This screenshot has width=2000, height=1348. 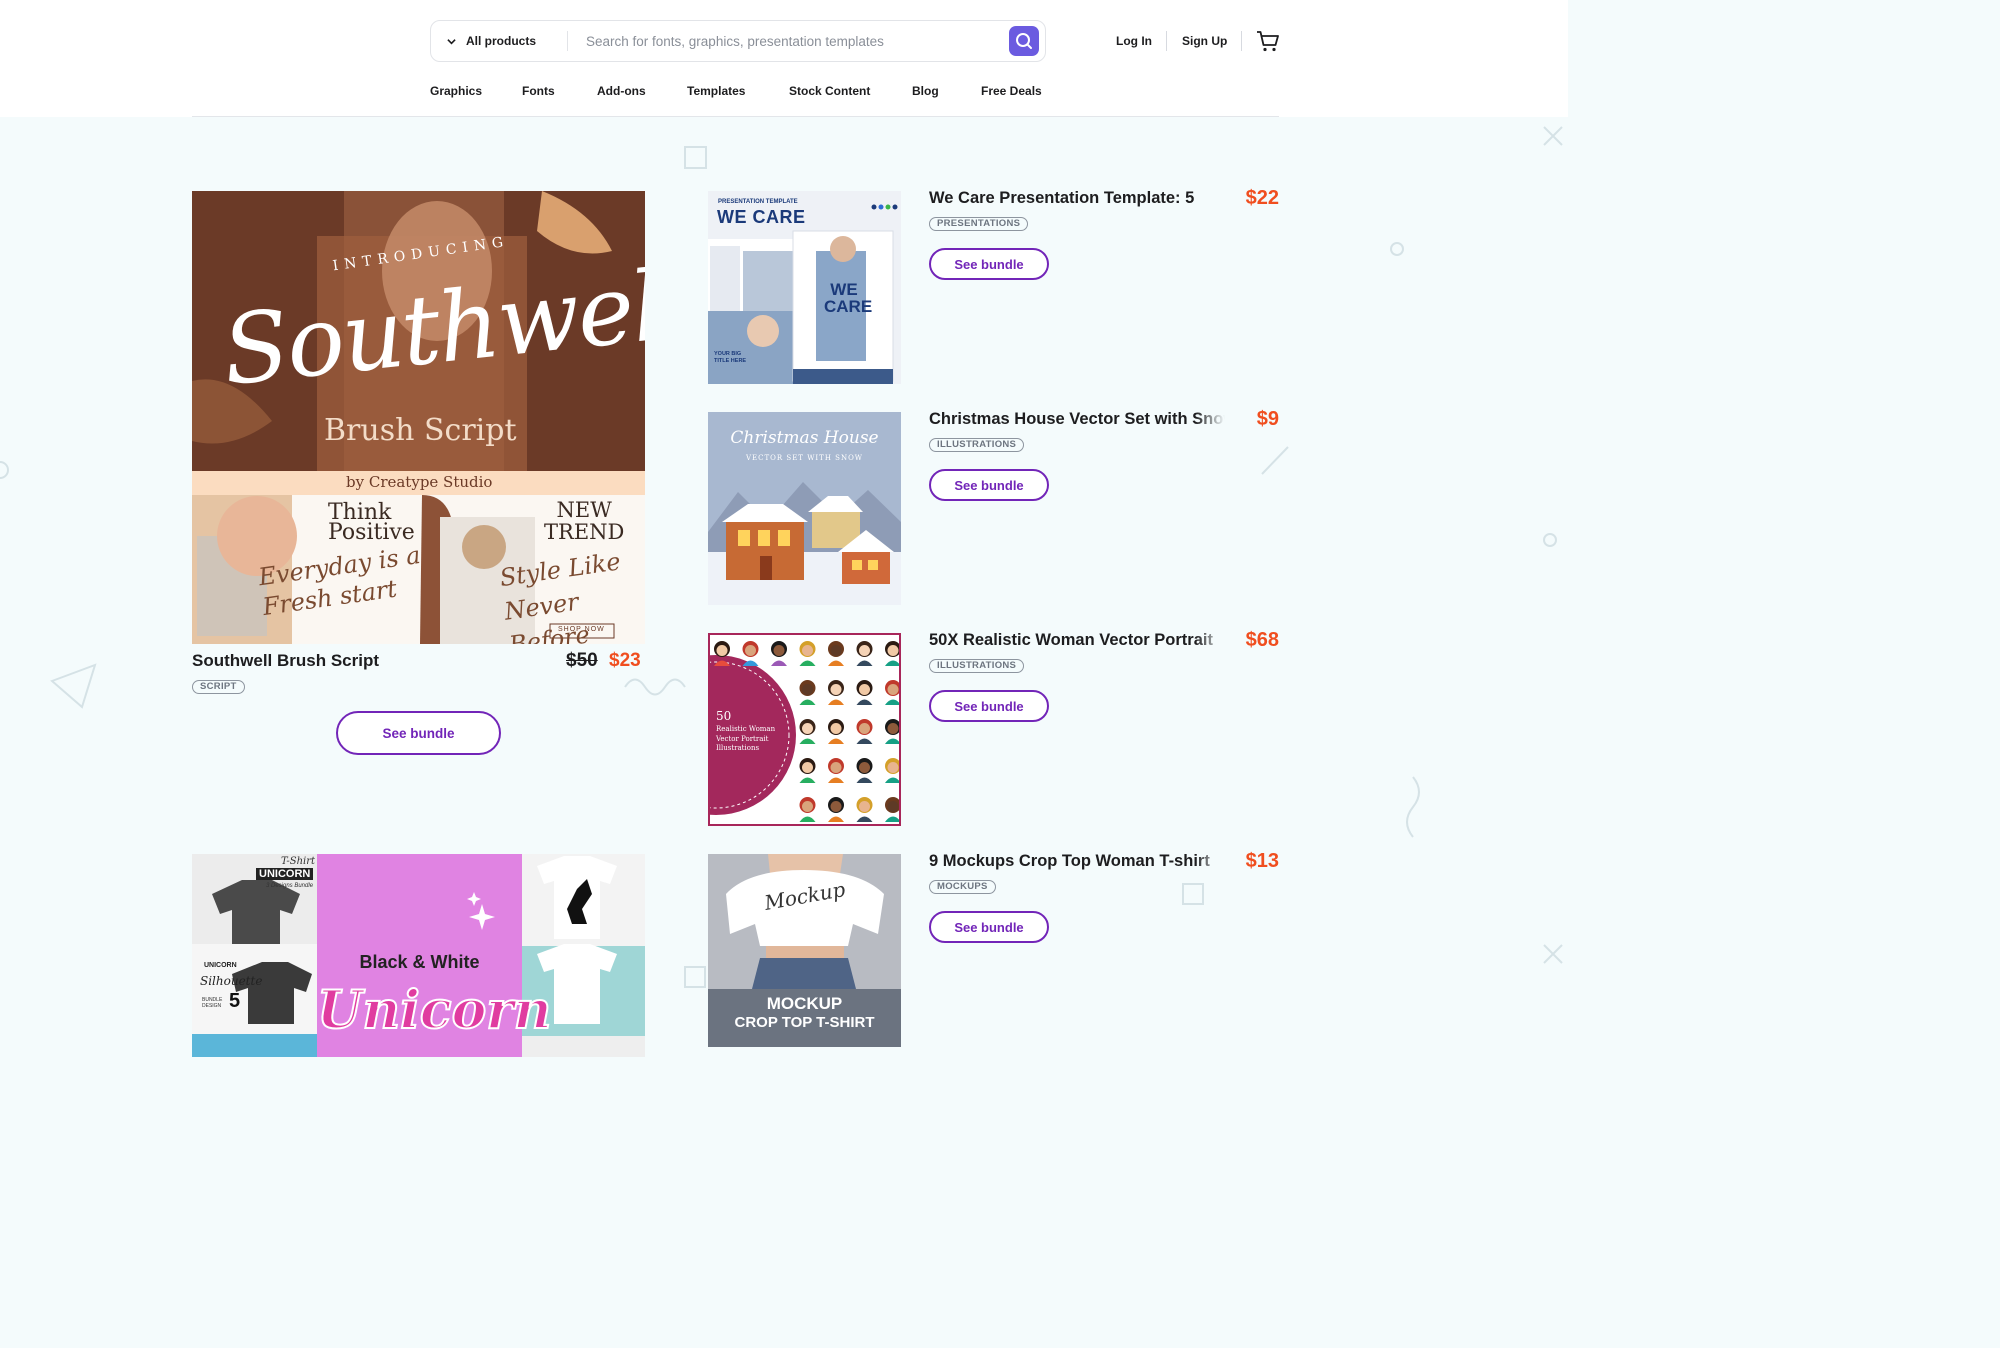 What do you see at coordinates (979, 224) in the screenshot?
I see `item-1-category-tag: PRESENTATIONS` at bounding box center [979, 224].